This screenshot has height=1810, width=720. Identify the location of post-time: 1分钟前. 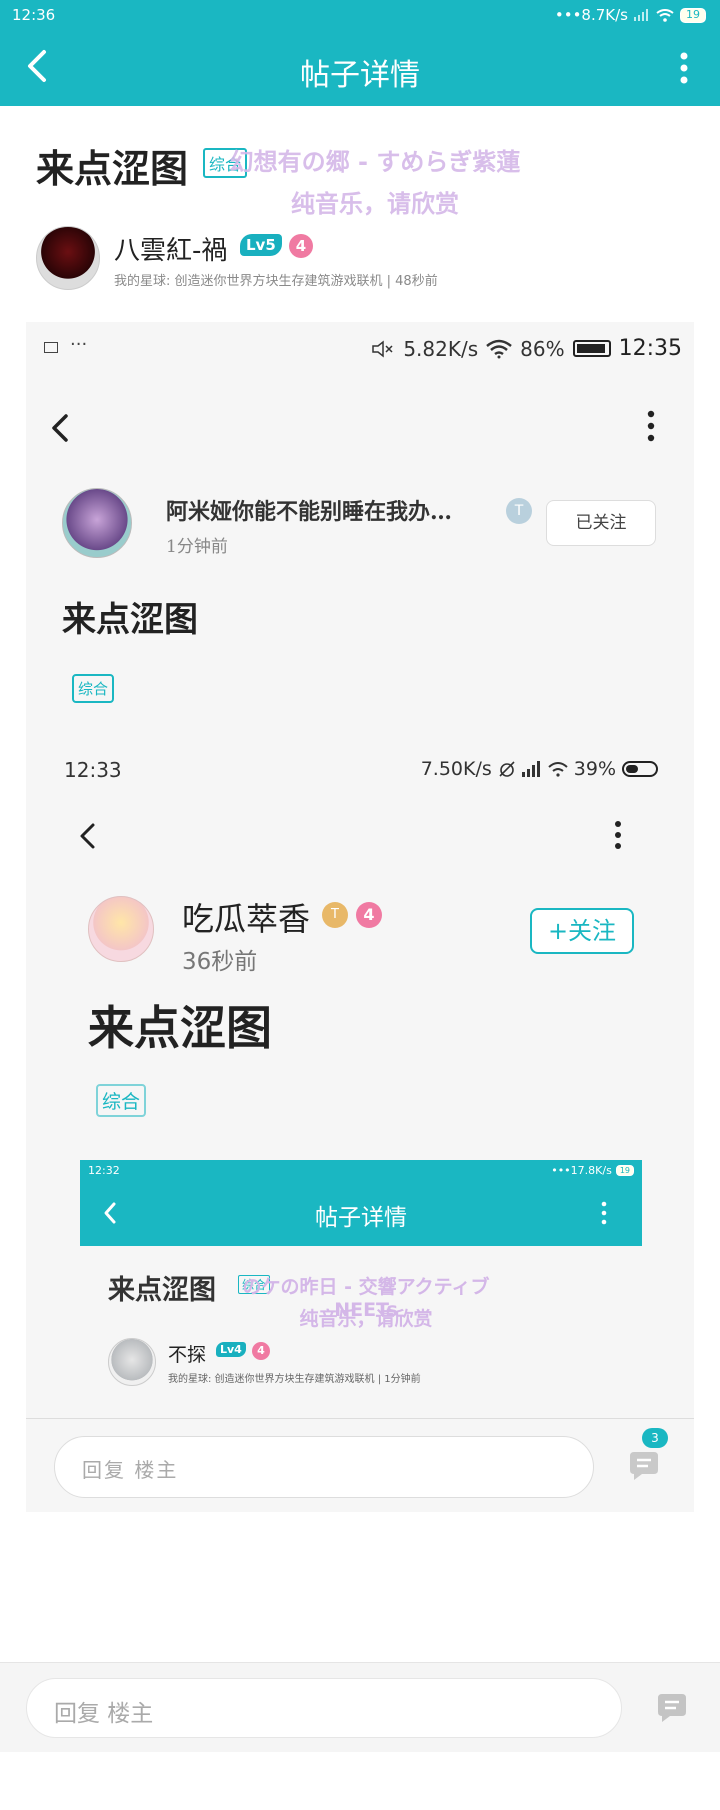
(197, 547).